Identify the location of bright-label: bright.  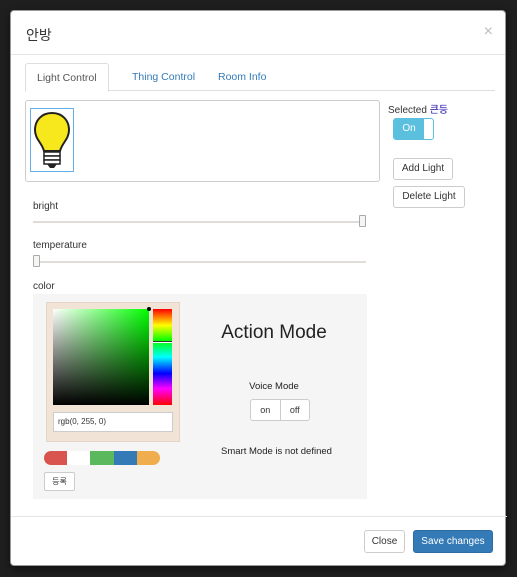
(46, 206).